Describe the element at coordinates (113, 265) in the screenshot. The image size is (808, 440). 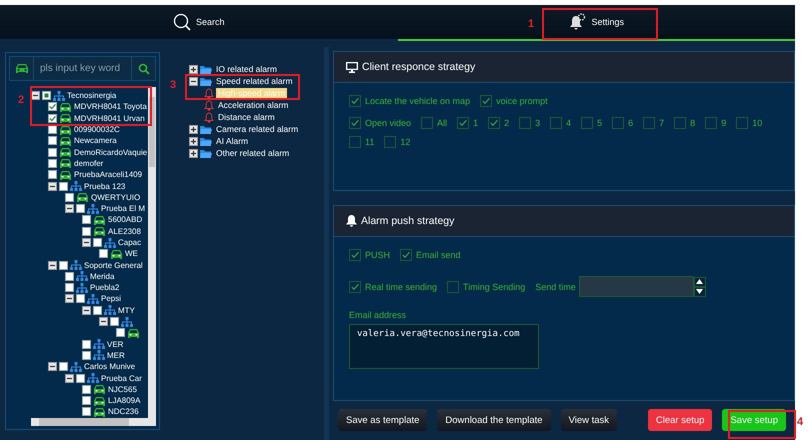
I see `group-name: Soporte General` at that location.